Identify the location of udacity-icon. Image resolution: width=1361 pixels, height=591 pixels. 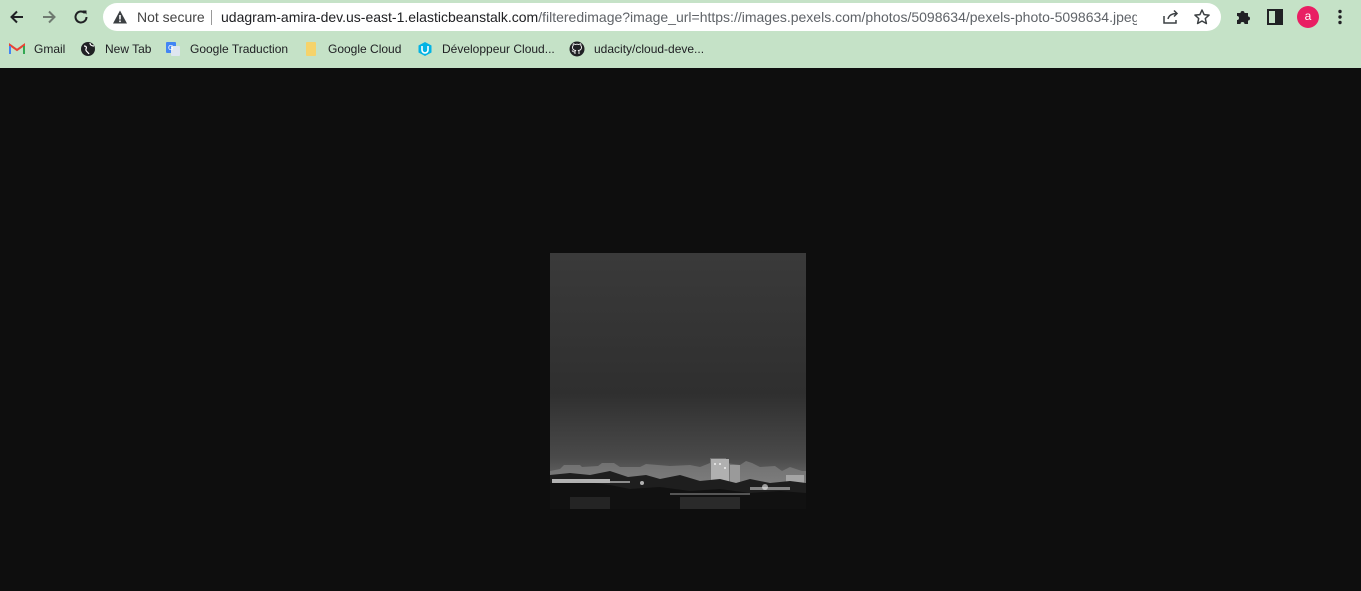
(425, 49).